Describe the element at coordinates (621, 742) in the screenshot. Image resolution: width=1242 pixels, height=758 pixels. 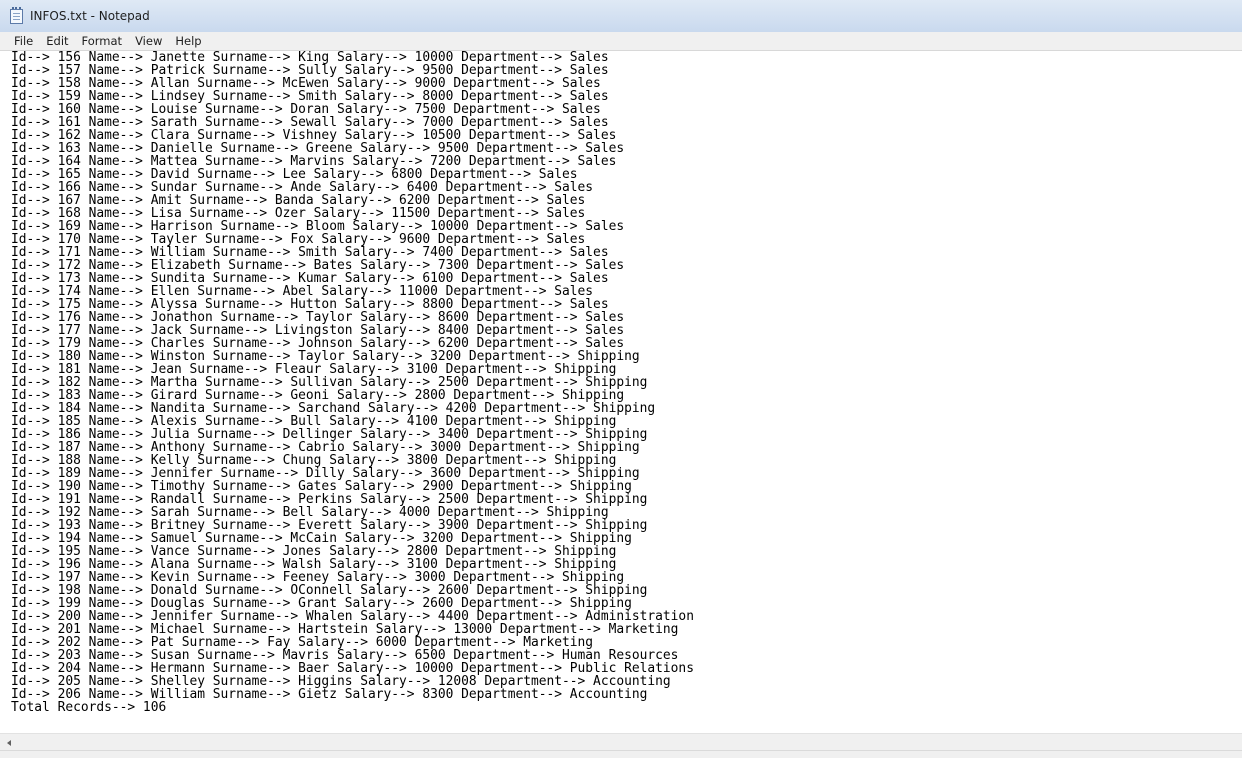
I see `horizontal-scrollbar` at that location.